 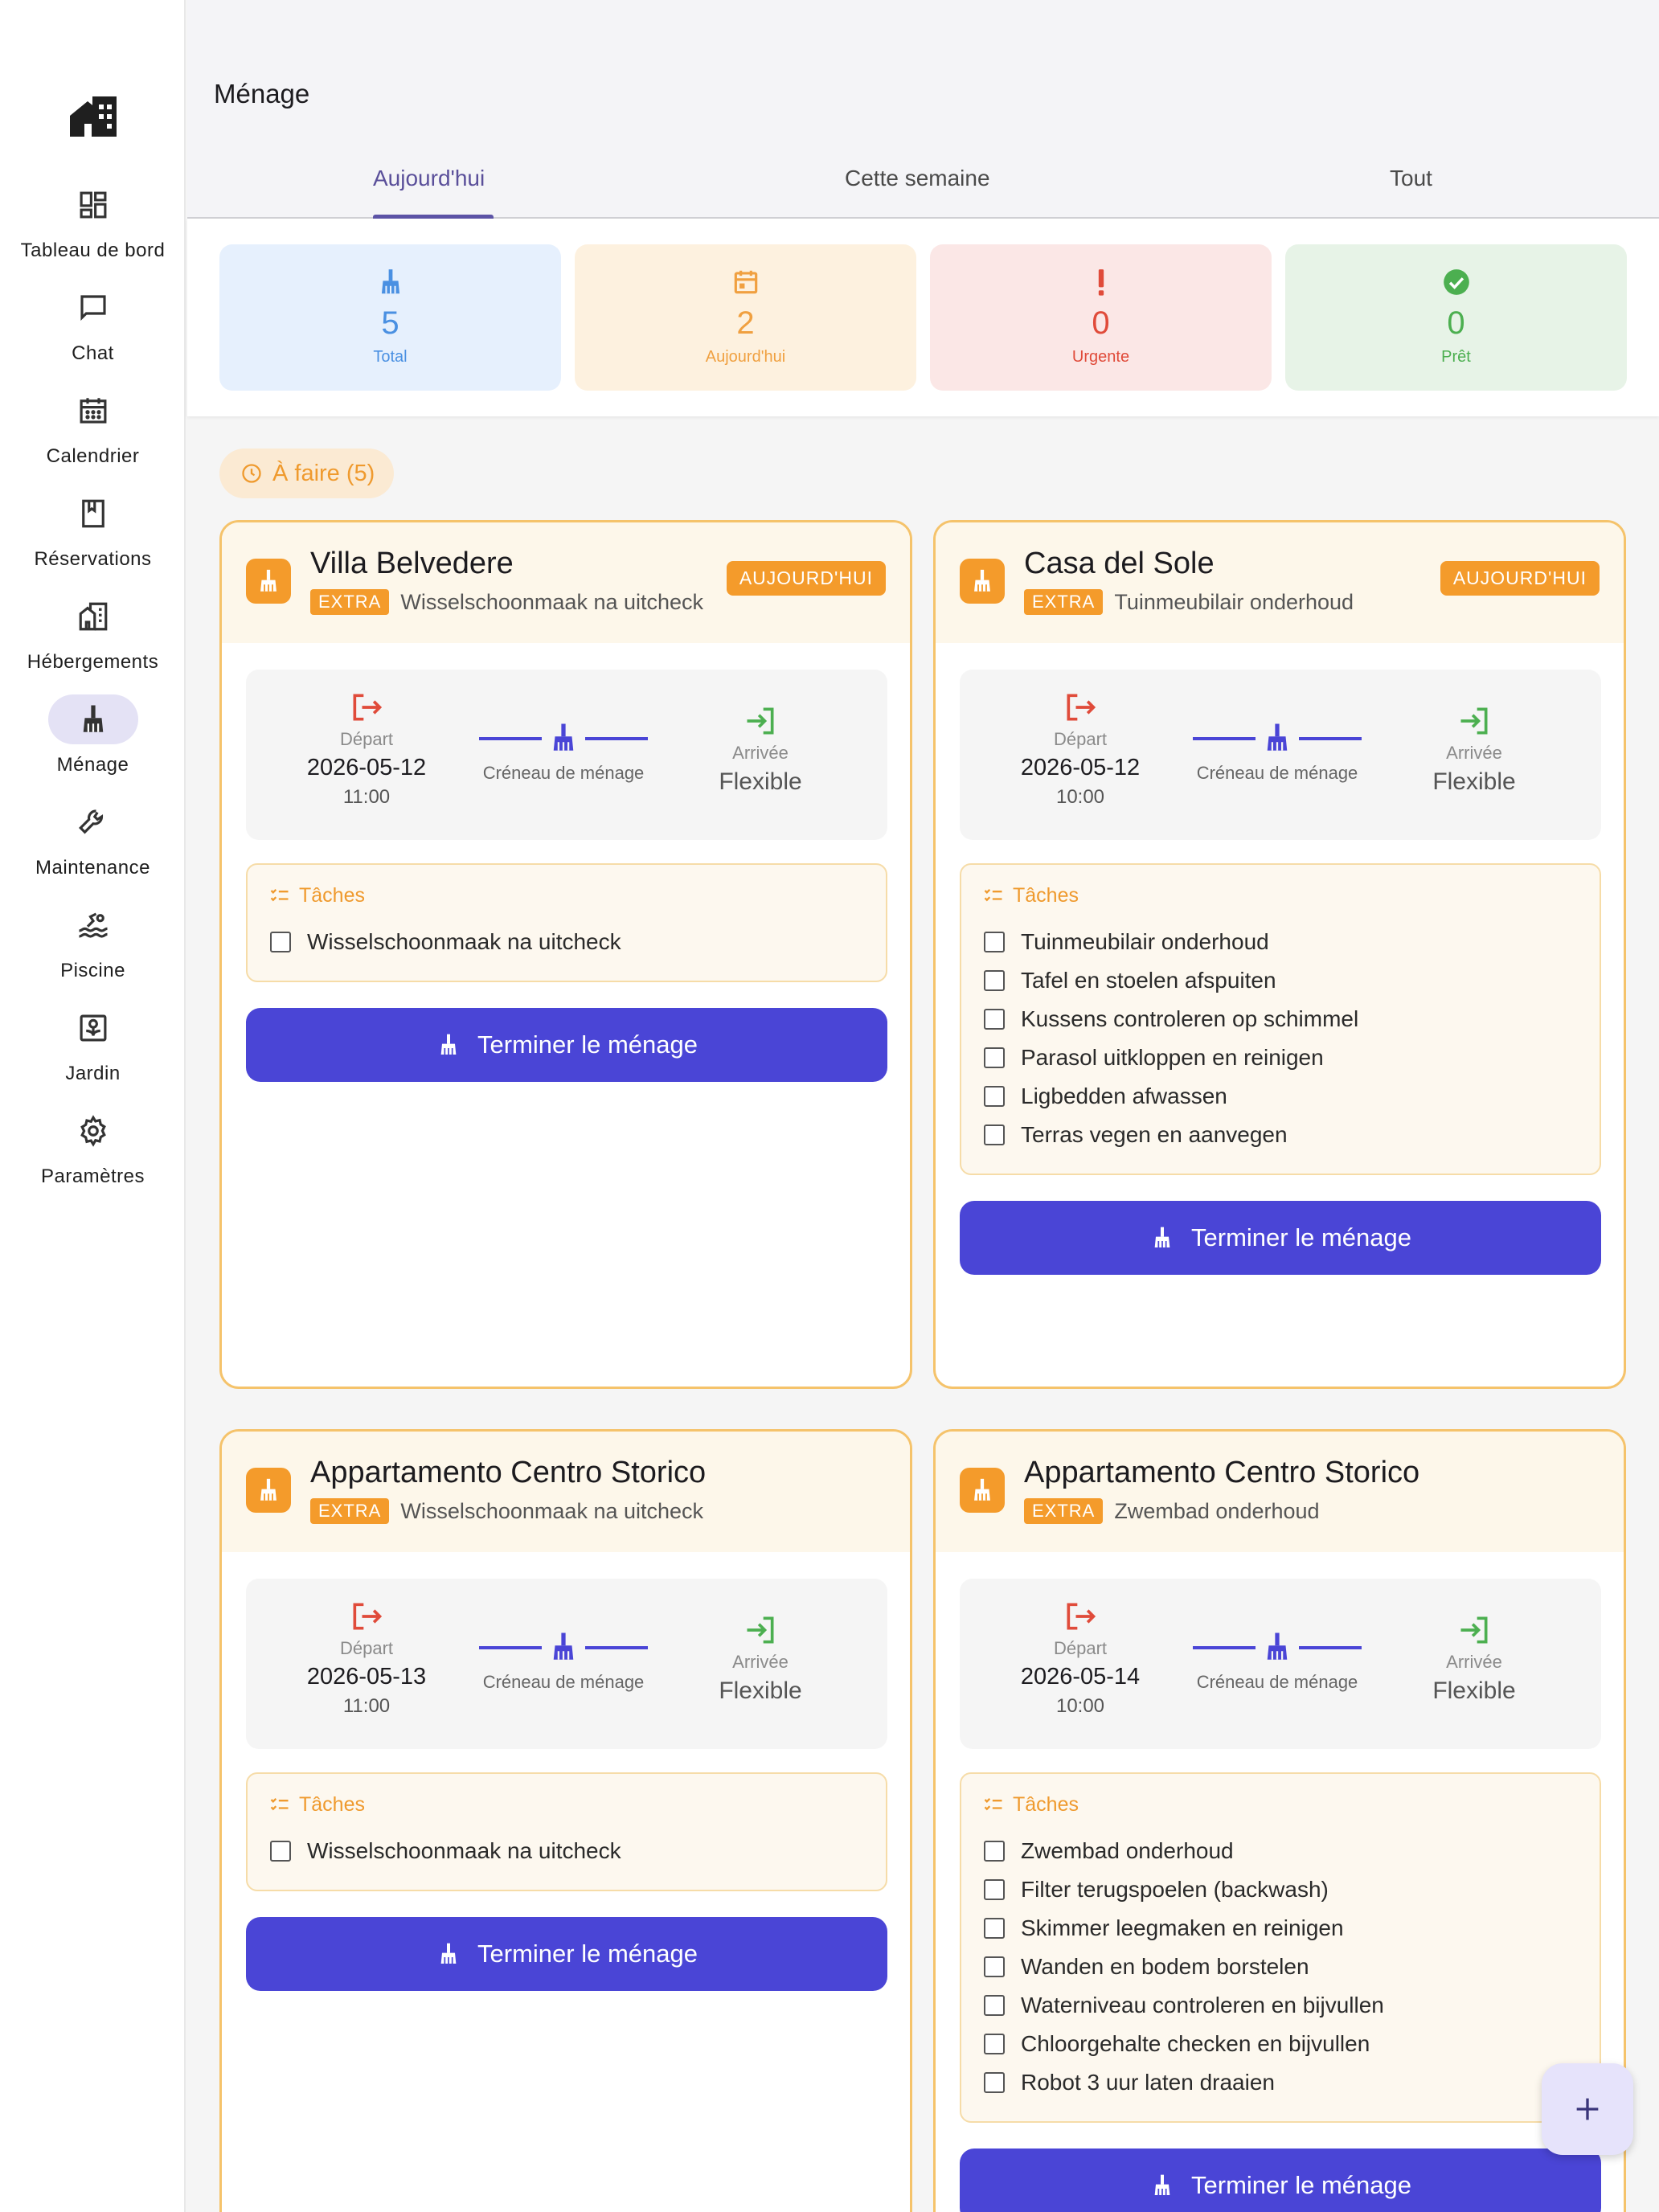 I want to click on nav-item-accommodations: Hébergements, so click(x=93, y=643).